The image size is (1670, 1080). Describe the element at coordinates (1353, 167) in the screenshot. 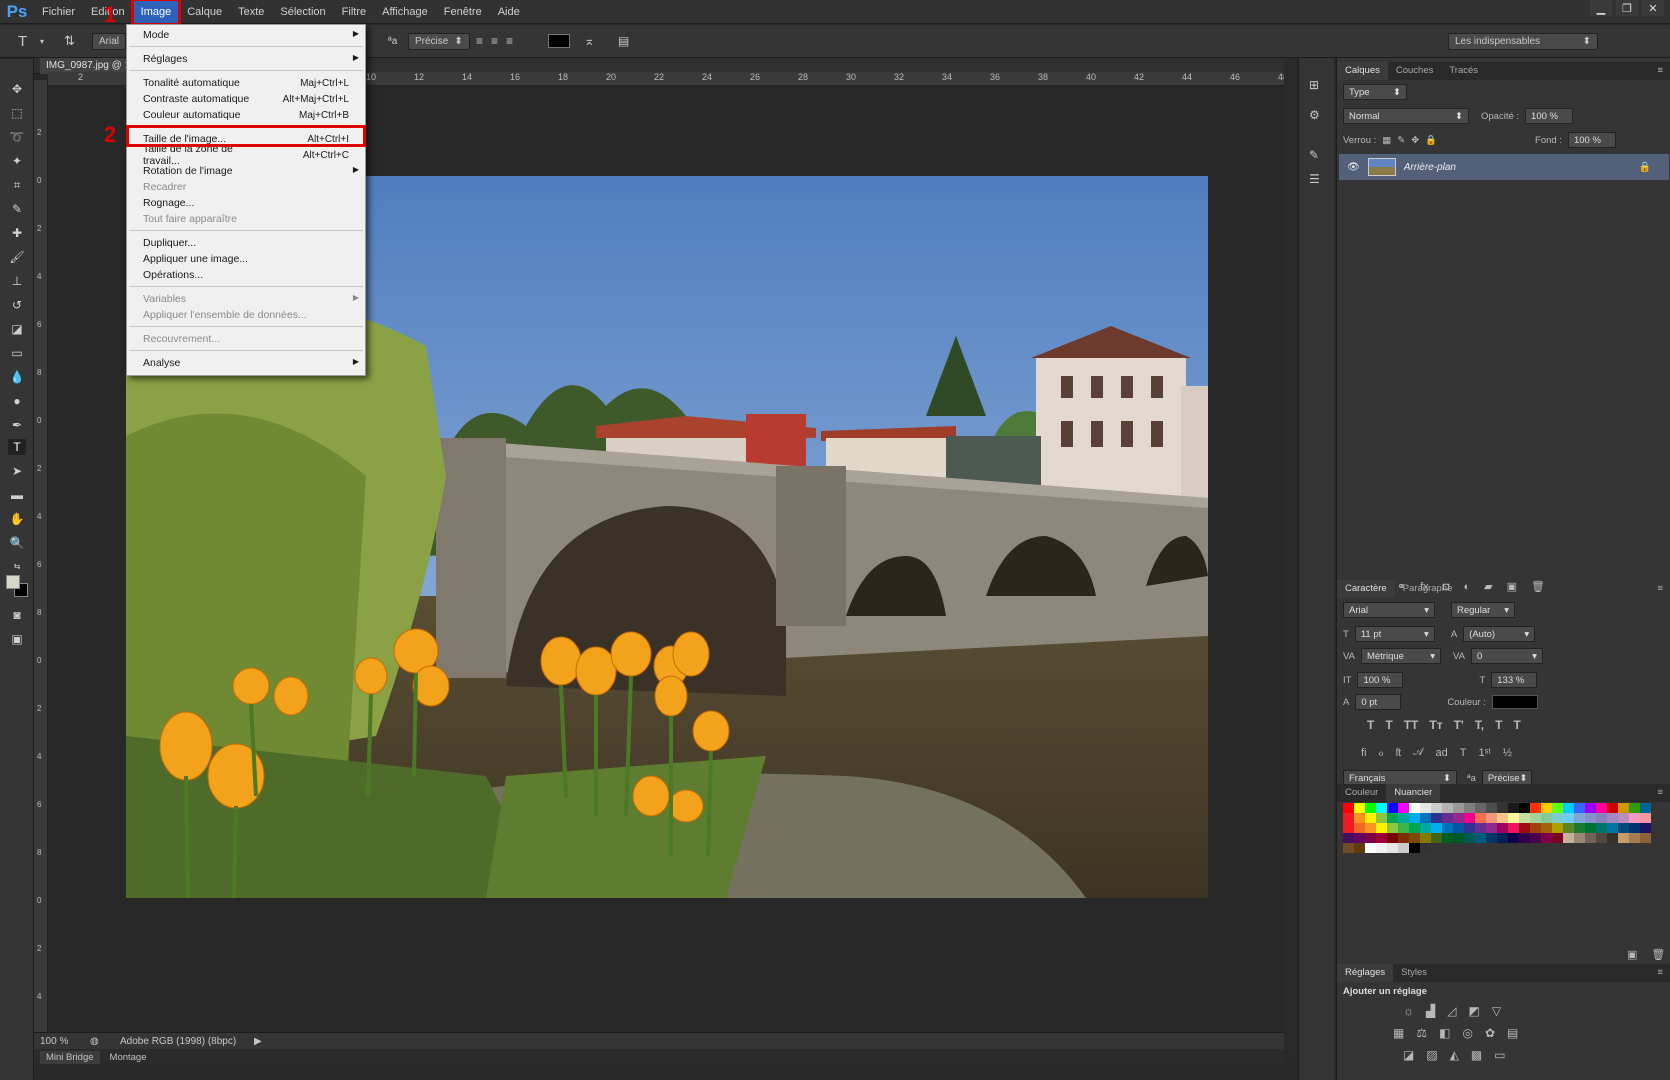

I see `visibility-eye-icon: 👁` at that location.